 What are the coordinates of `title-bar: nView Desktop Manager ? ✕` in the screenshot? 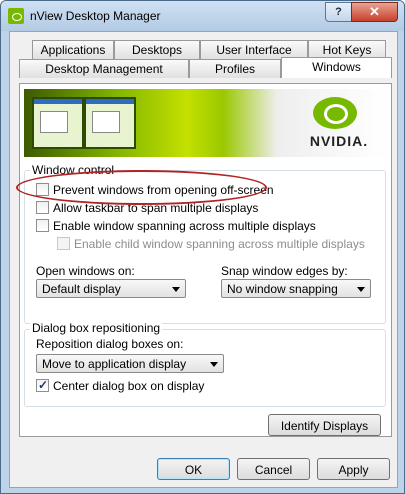 It's located at (202, 16).